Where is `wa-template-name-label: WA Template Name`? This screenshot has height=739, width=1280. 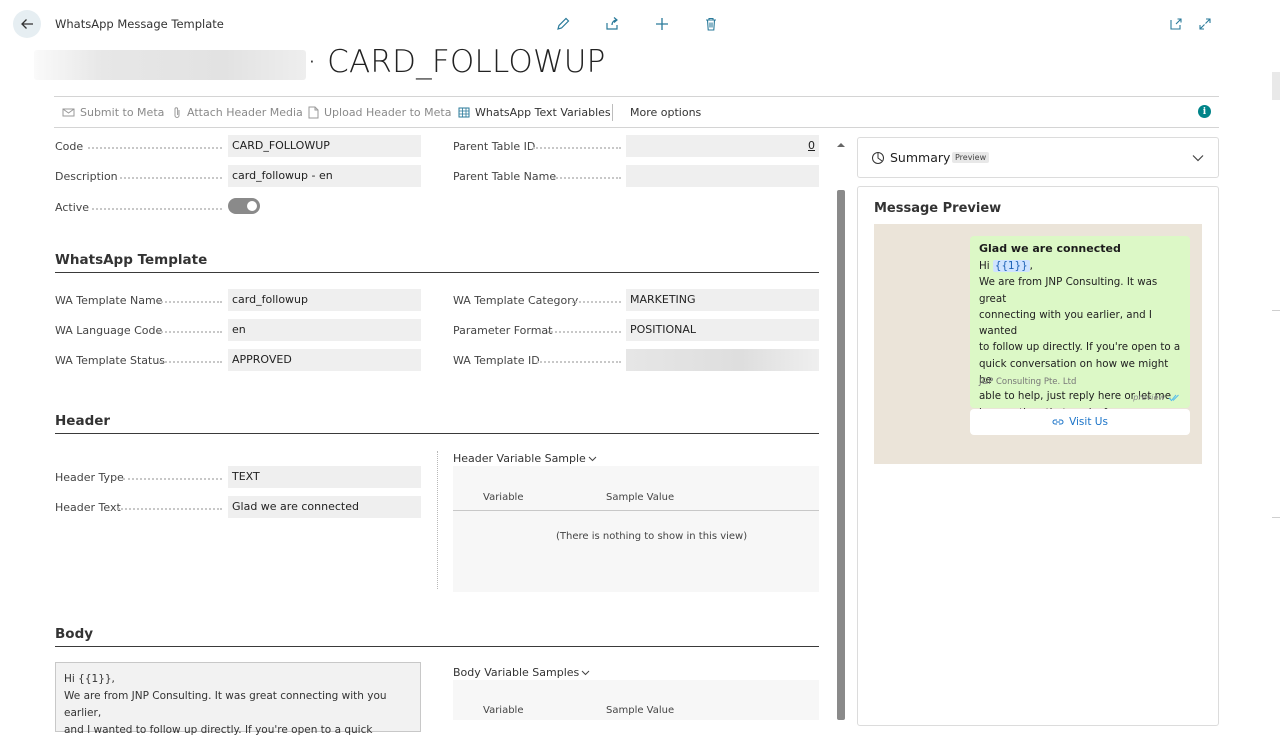 wa-template-name-label: WA Template Name is located at coordinates (109, 300).